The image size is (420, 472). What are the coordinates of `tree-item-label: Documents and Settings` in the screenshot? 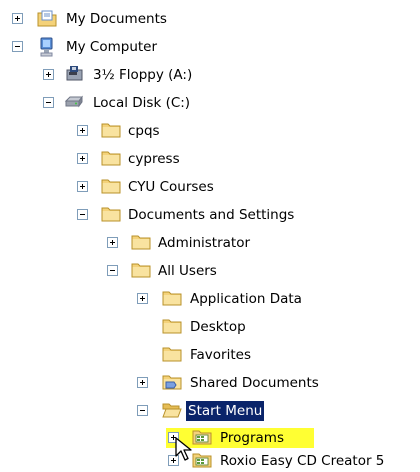 It's located at (211, 215).